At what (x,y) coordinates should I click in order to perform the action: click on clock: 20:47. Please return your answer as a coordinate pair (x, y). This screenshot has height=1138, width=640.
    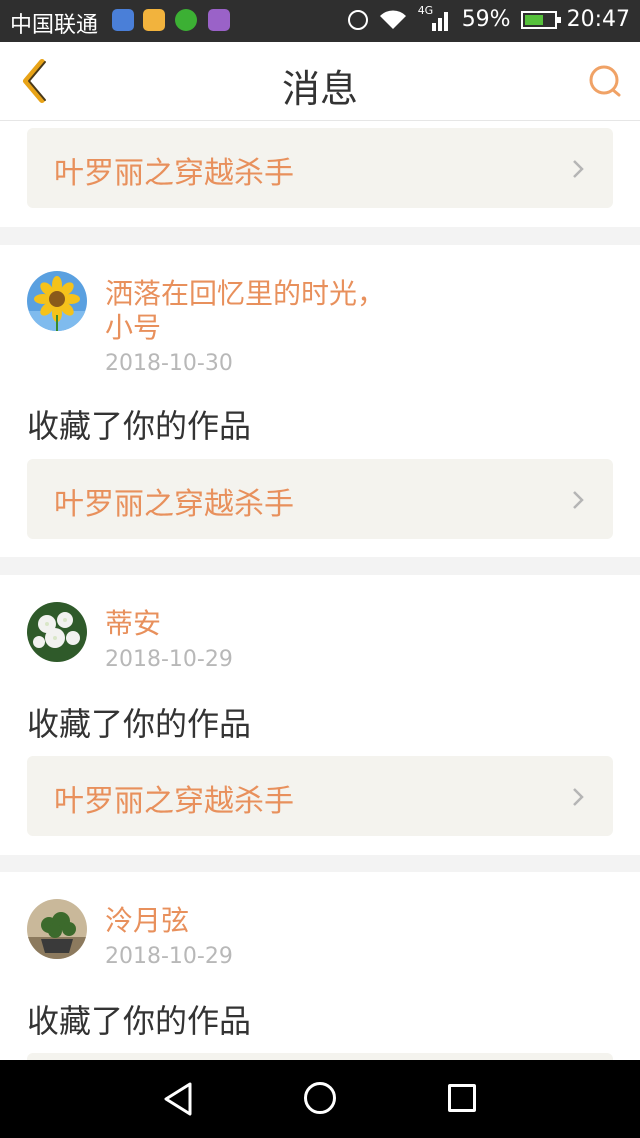
    Looking at the image, I should click on (598, 19).